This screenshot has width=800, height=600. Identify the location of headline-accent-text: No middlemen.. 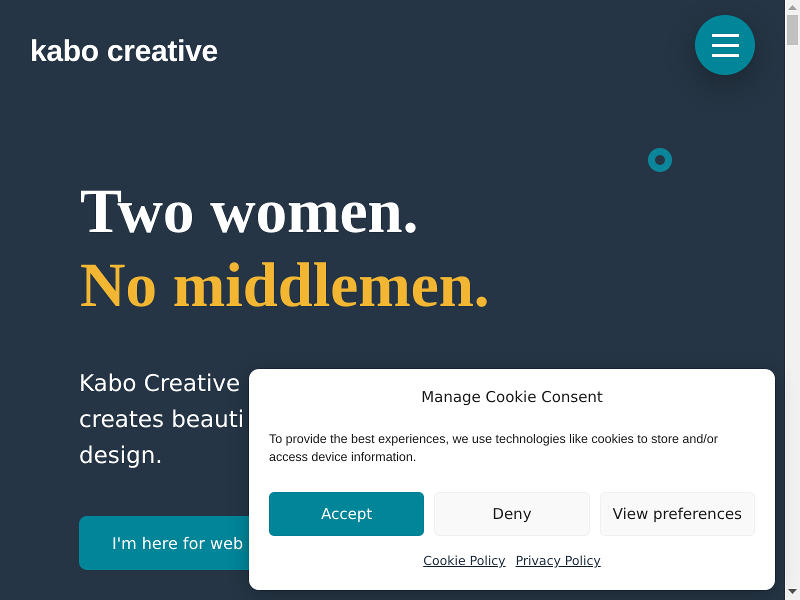
(285, 285).